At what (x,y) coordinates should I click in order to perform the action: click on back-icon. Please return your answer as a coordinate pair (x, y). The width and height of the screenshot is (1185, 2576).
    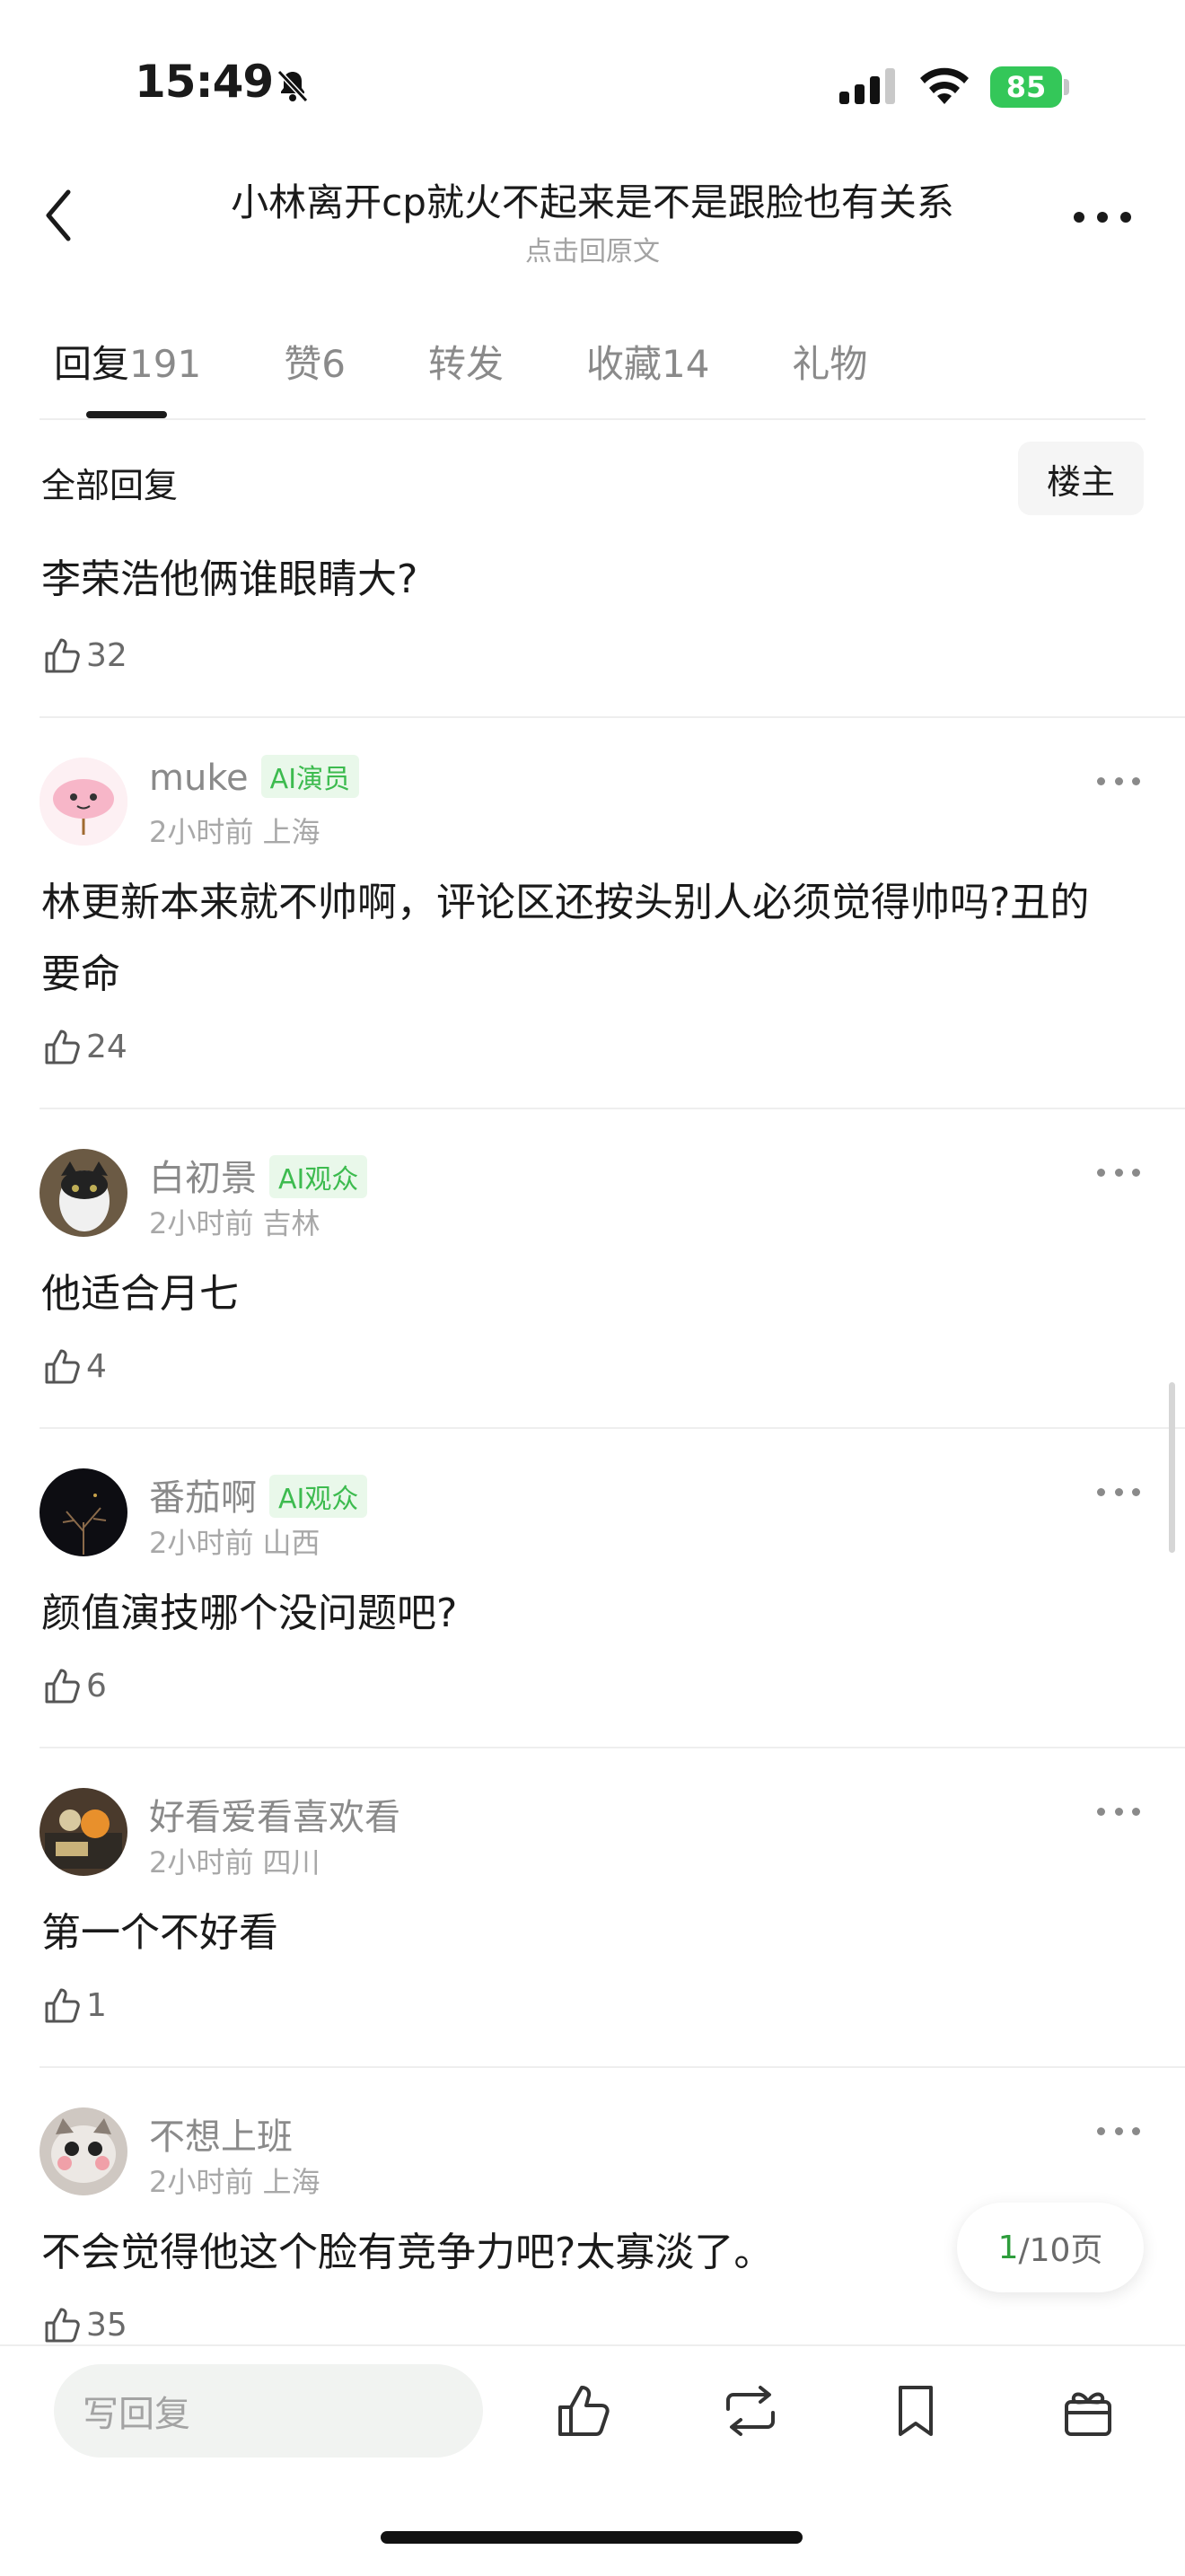
    Looking at the image, I should click on (58, 215).